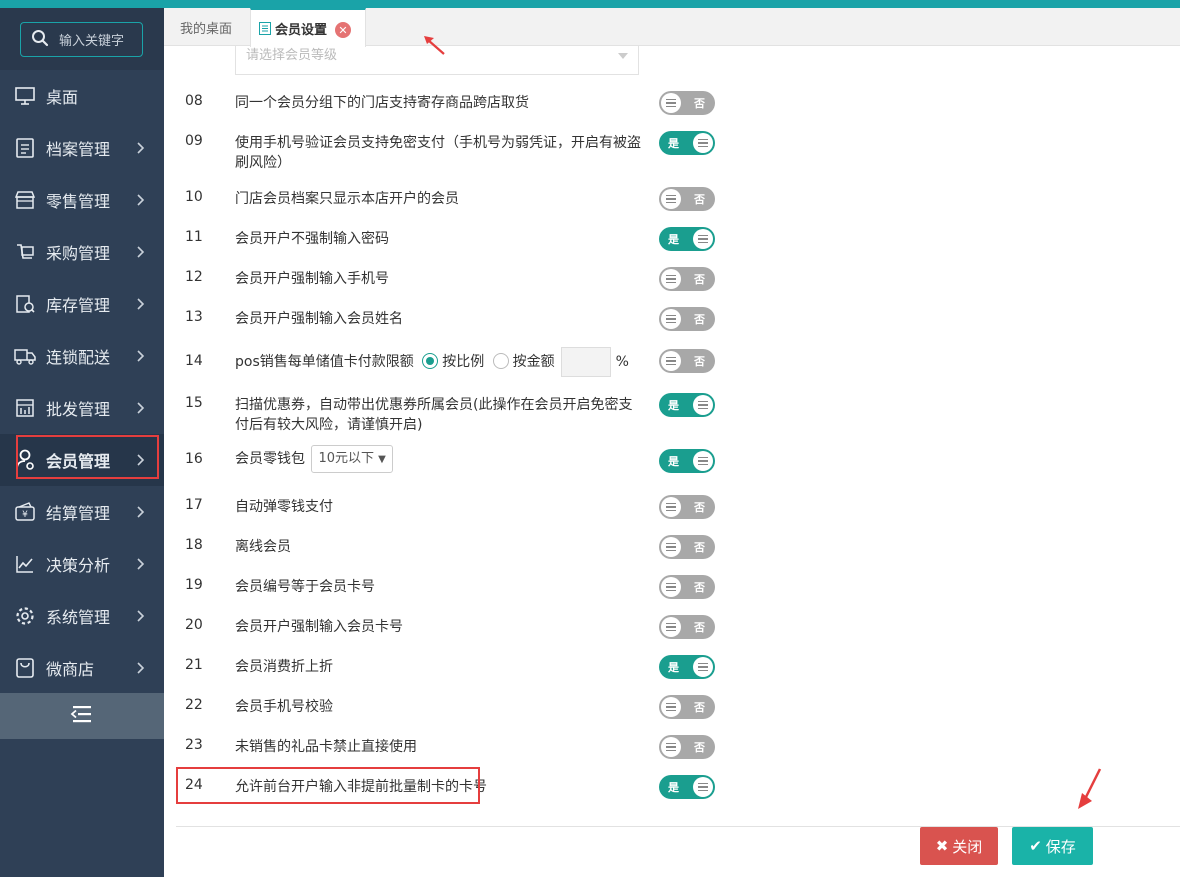  What do you see at coordinates (82, 460) in the screenshot?
I see `sidebar-item-7: 会员管理` at bounding box center [82, 460].